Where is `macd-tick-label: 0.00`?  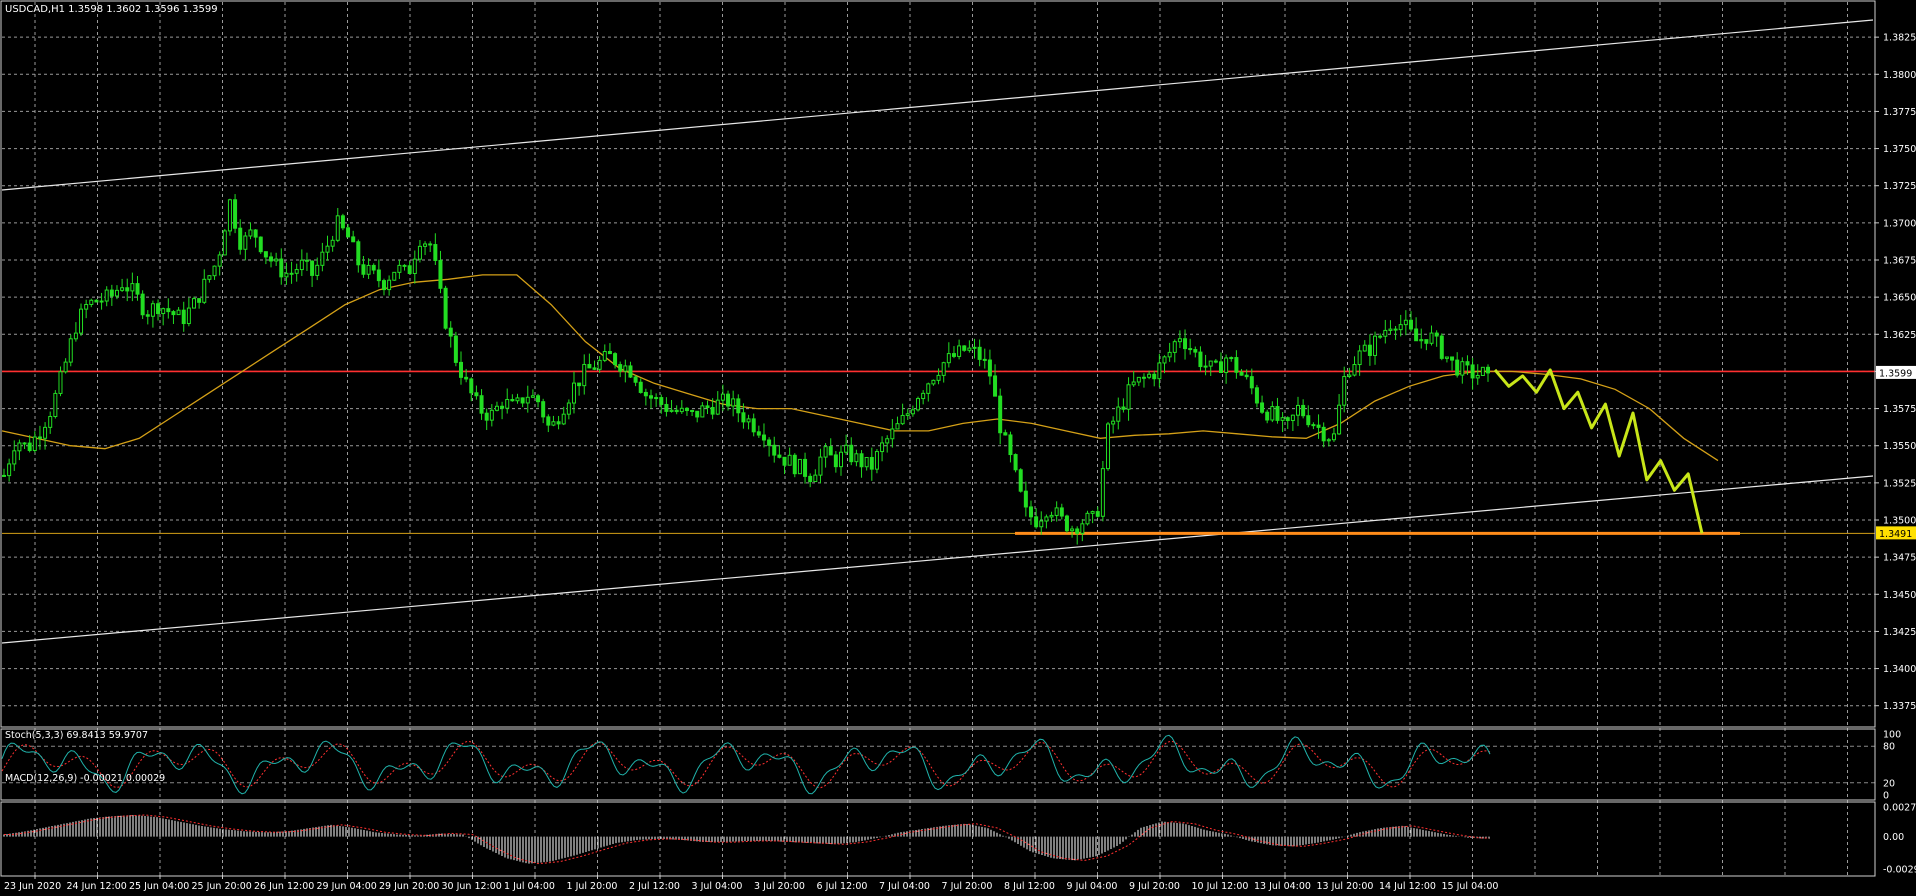
macd-tick-label: 0.00 is located at coordinates (1893, 837).